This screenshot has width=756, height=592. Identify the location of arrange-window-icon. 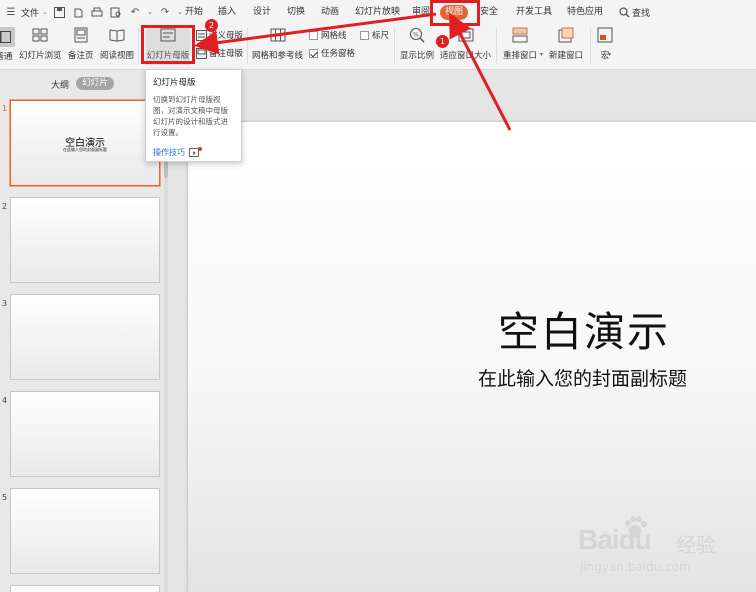
(520, 35).